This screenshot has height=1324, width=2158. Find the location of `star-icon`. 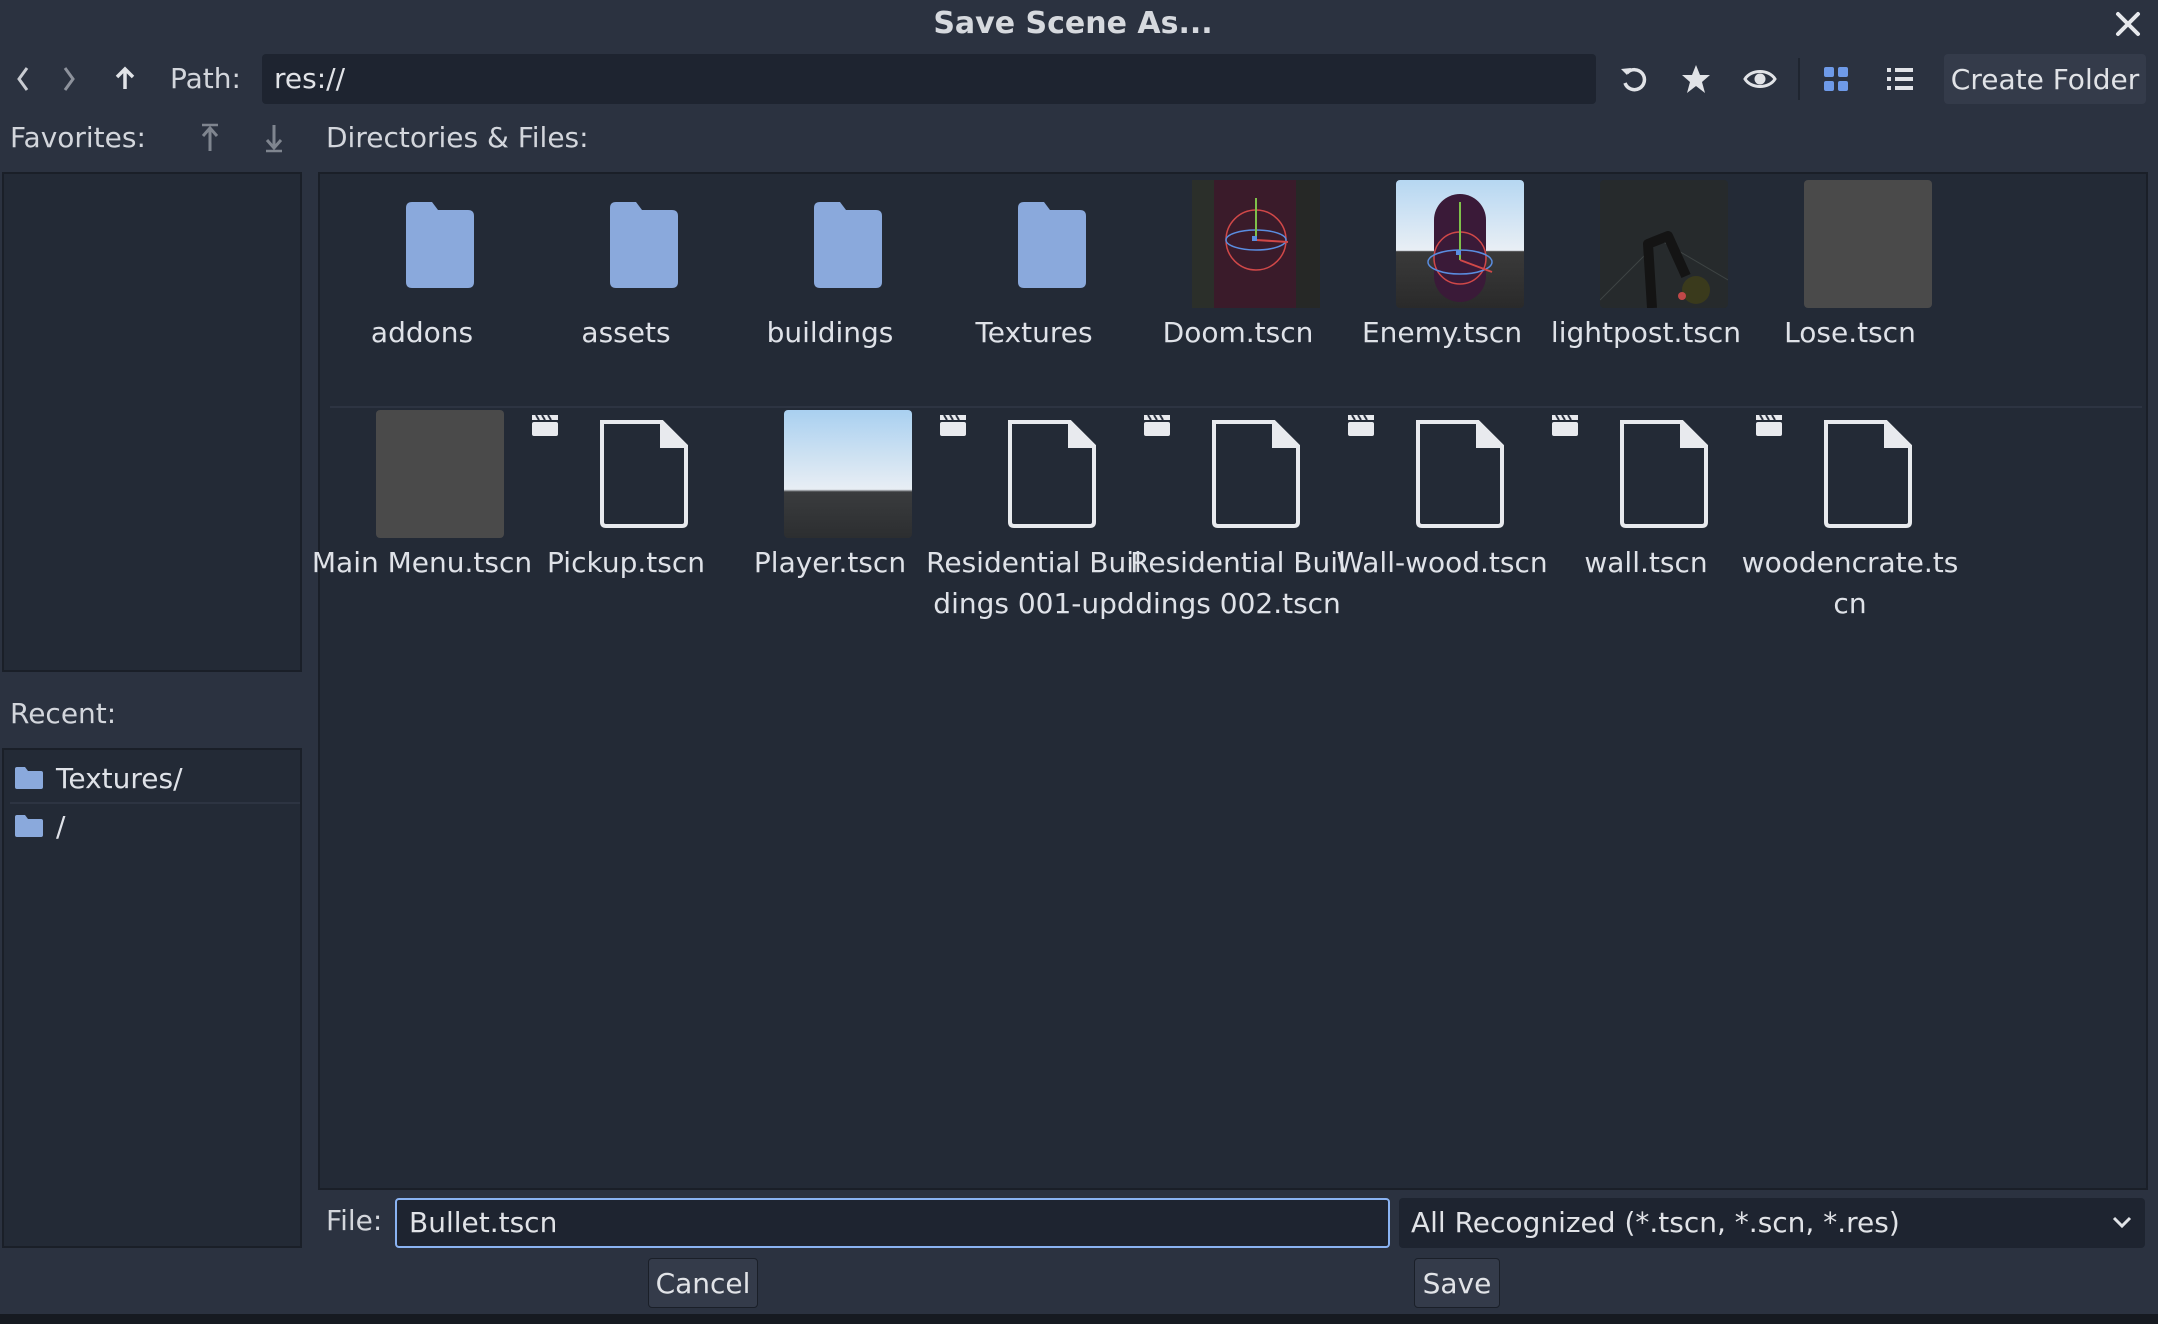

star-icon is located at coordinates (1696, 79).